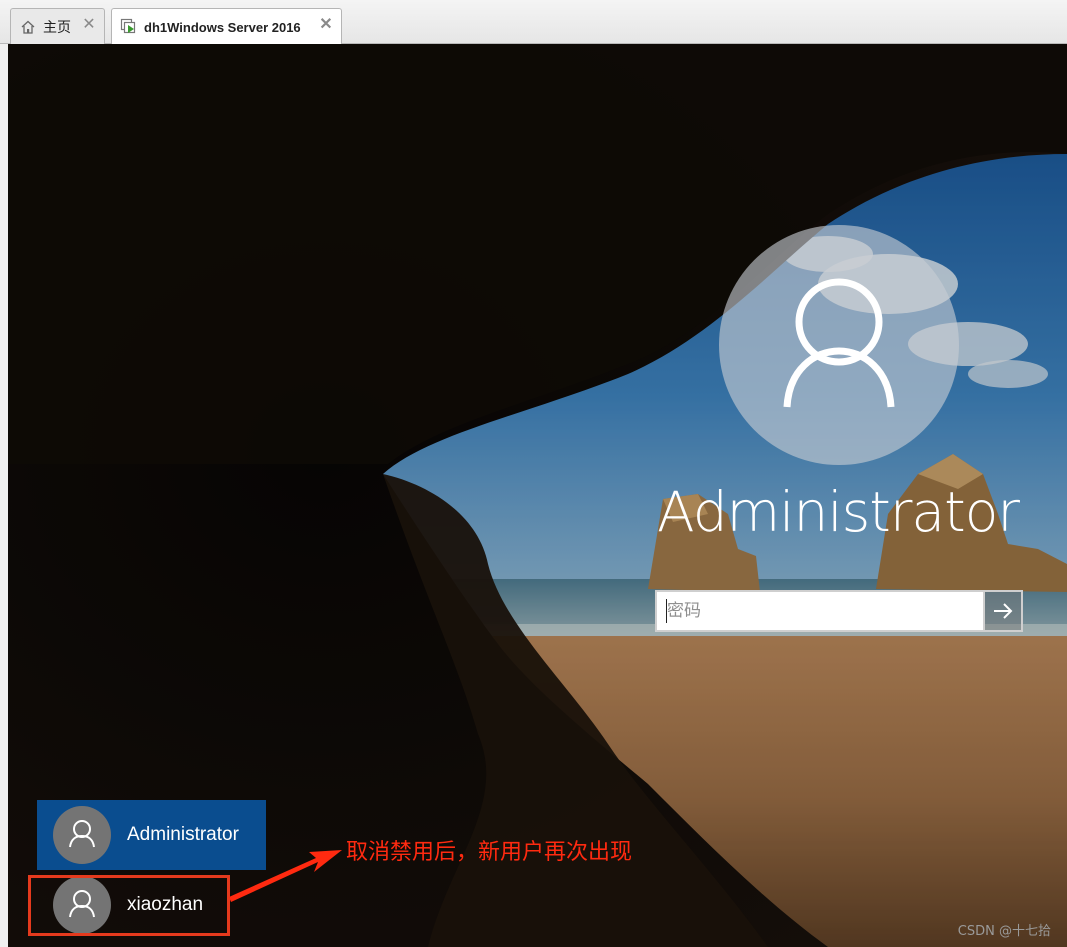  I want to click on arrow-right-icon, so click(1003, 611).